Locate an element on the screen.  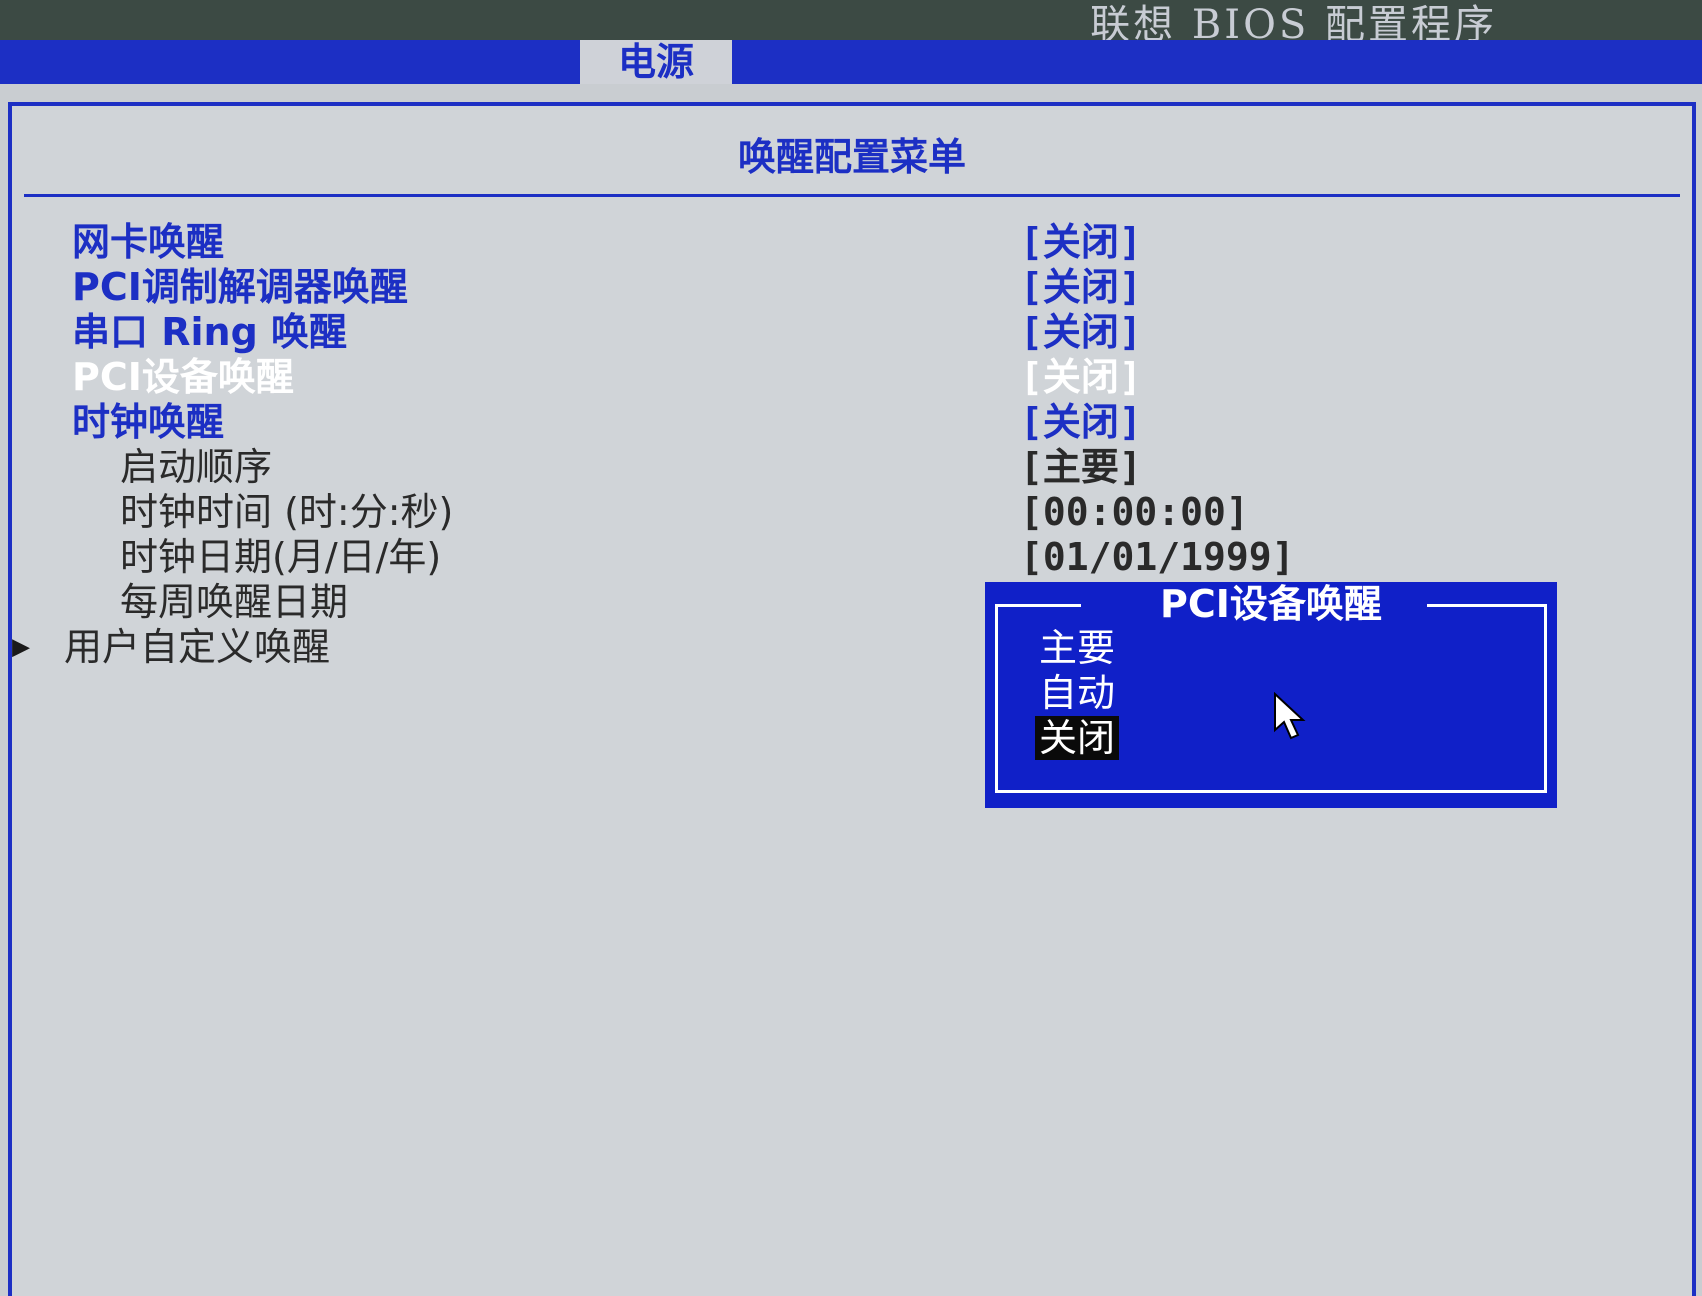
setting-row-clock-wake: 时钟唤醒 [关闭] is located at coordinates (842, 422).